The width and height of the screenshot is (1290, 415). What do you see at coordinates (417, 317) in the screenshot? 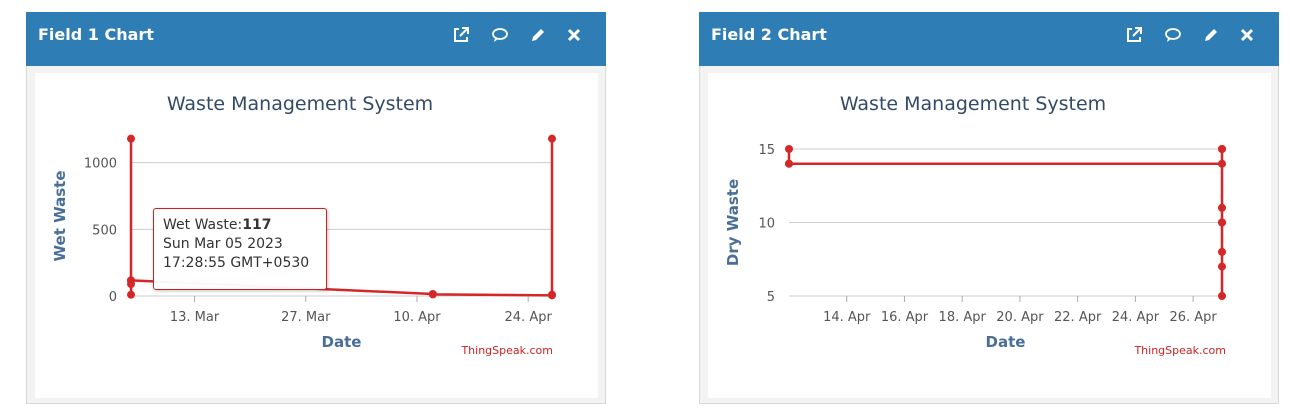
I see `x-tick-label: 10. Apr` at bounding box center [417, 317].